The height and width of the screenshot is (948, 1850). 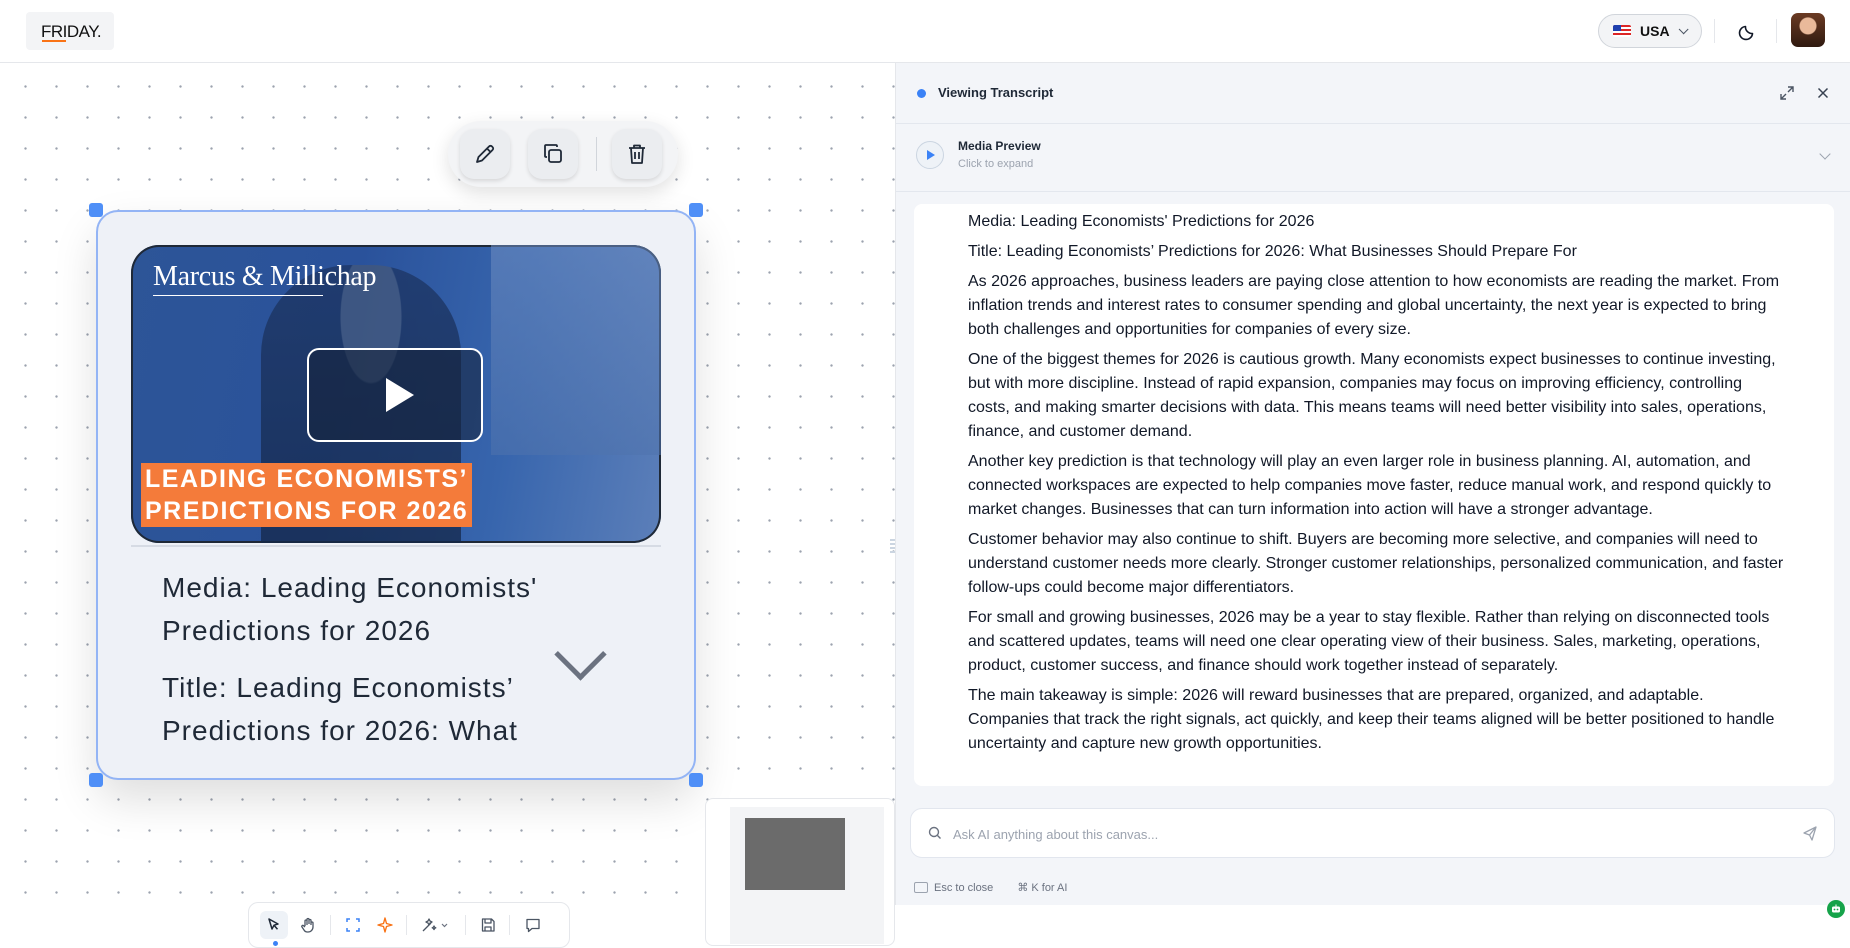 I want to click on active-indicator, so click(x=275, y=943).